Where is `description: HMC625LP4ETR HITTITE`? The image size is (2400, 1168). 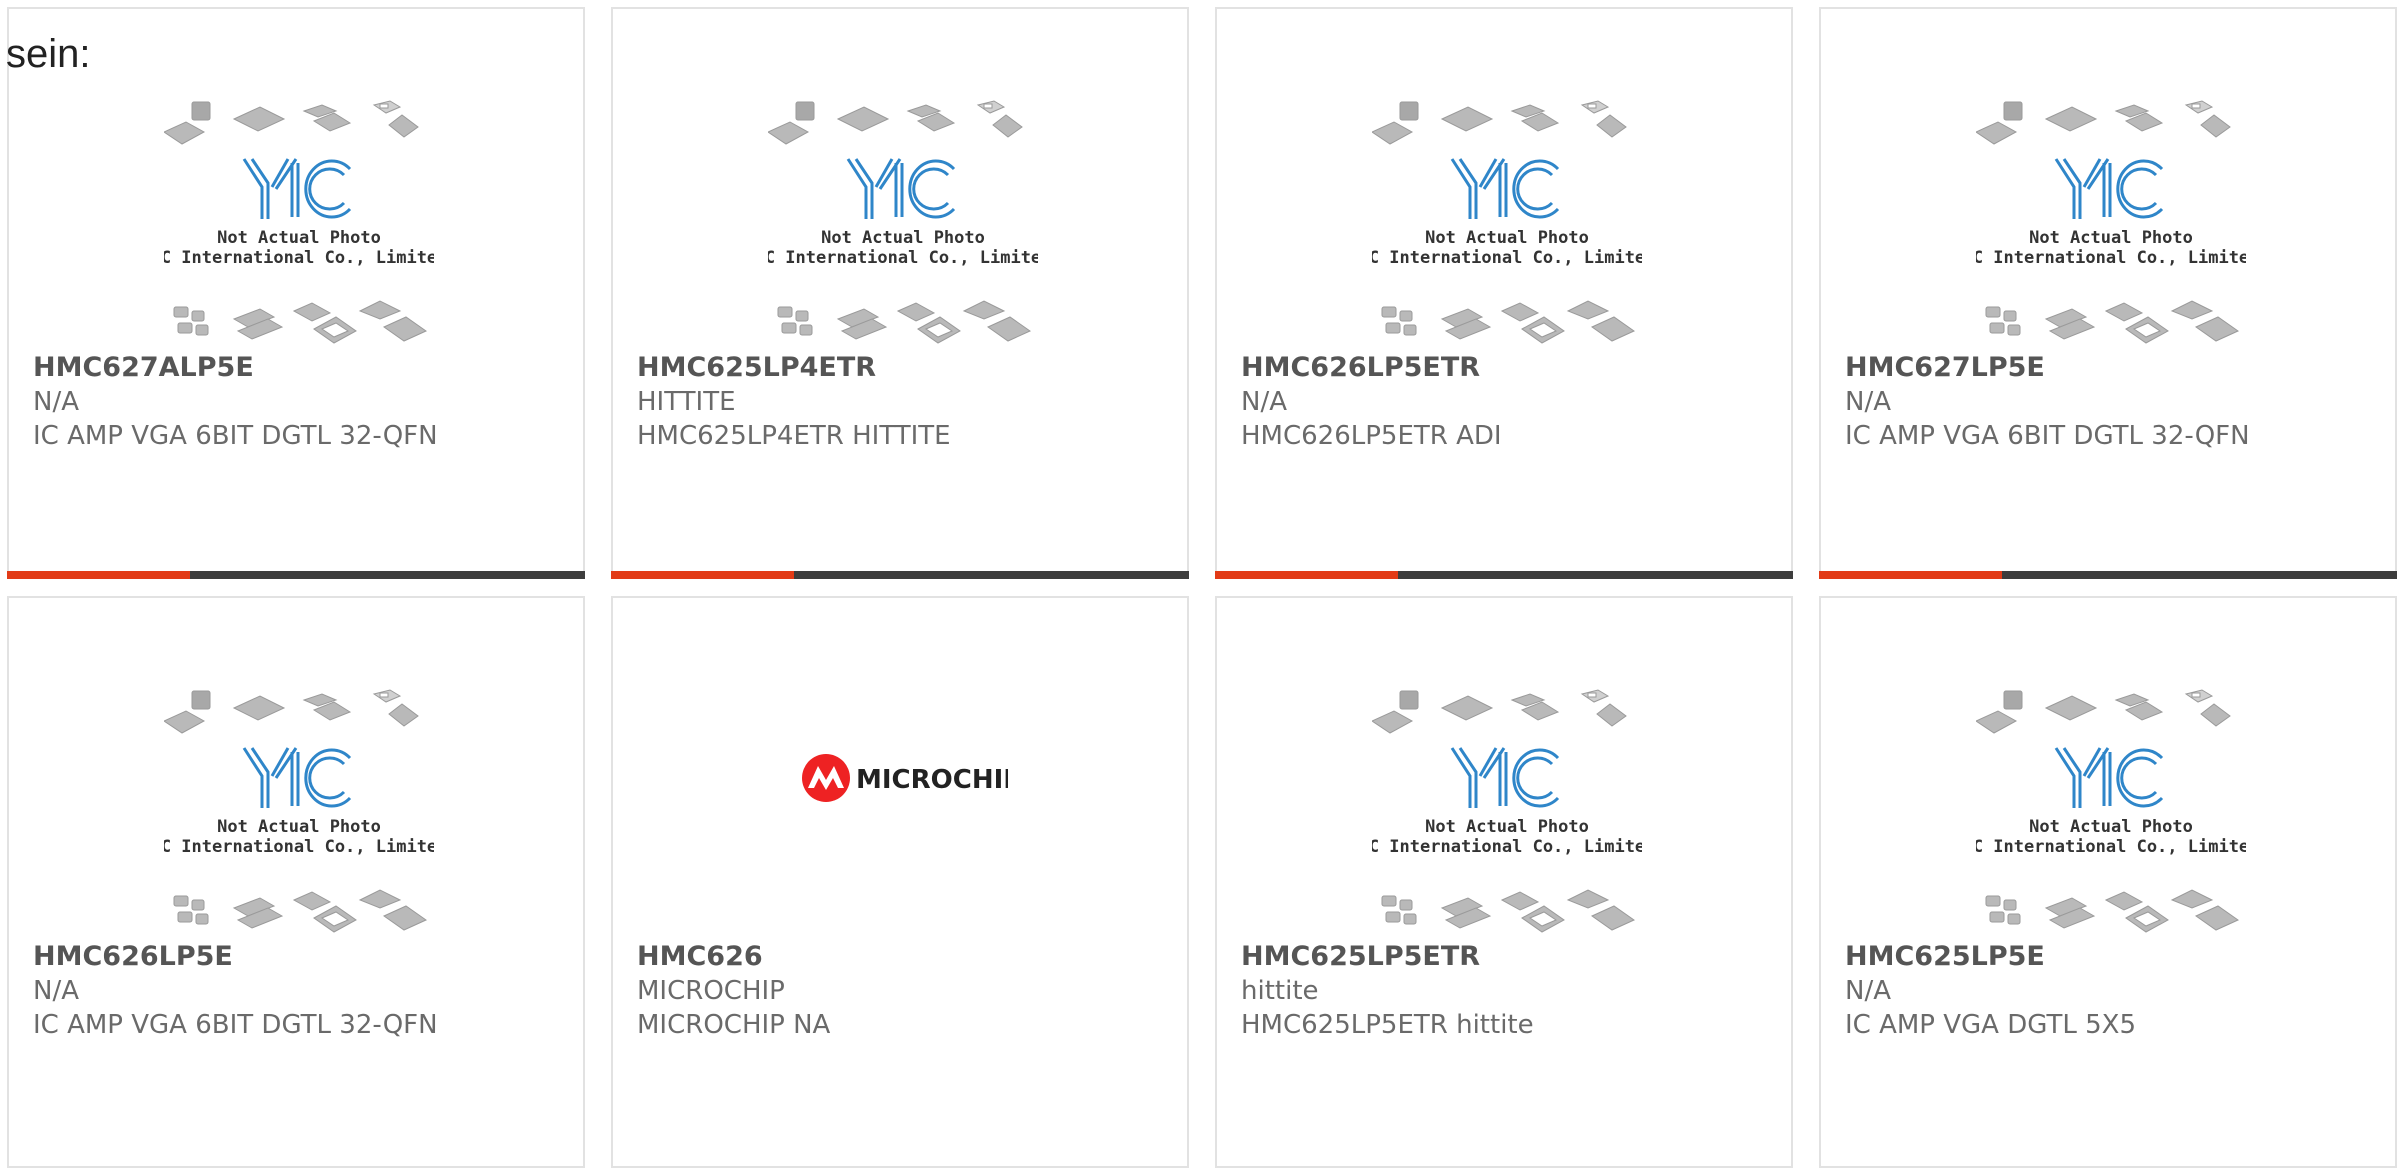
description: HMC625LP4ETR HITTITE is located at coordinates (794, 436).